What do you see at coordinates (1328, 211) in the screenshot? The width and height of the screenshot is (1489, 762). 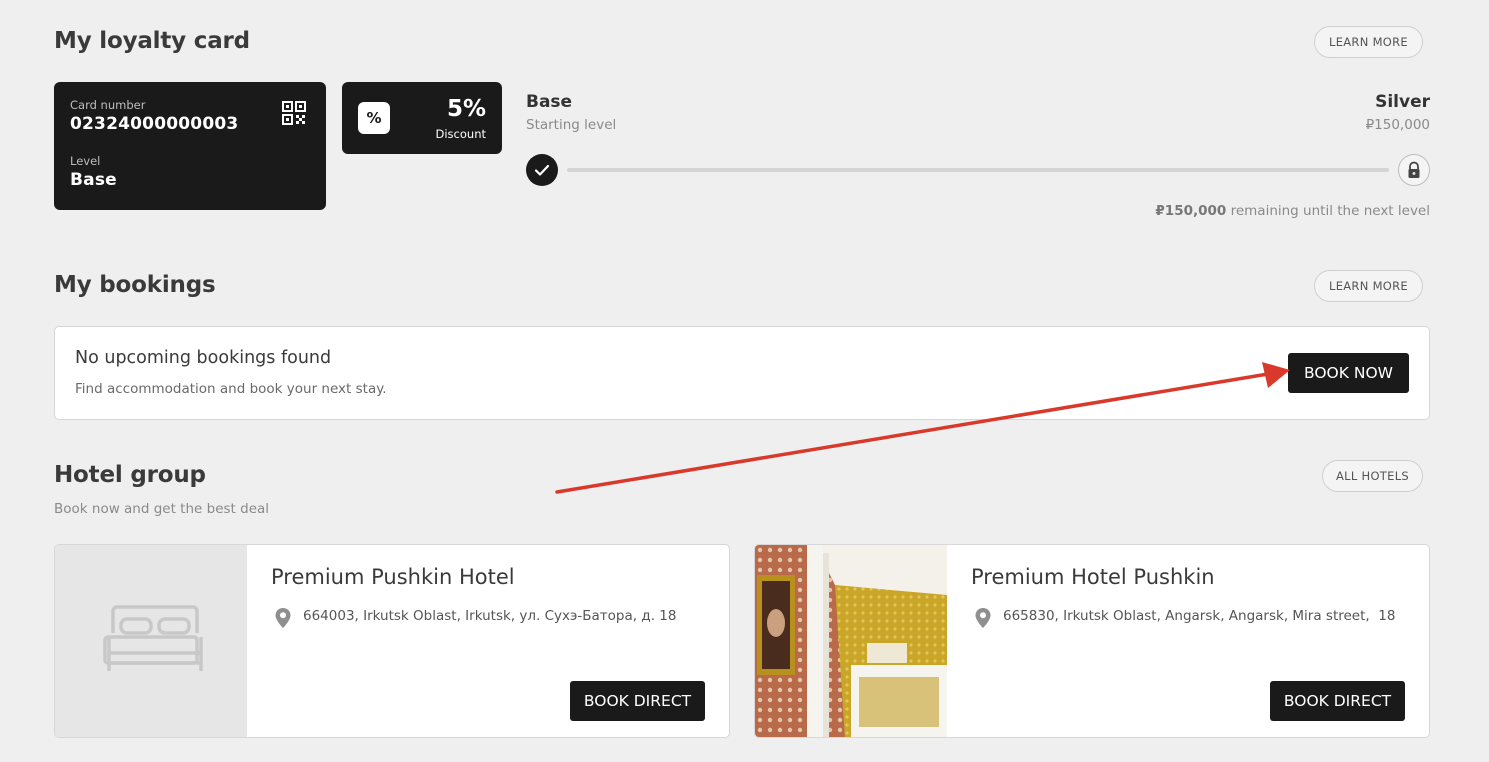 I see `remaining-text: remaining until the next level` at bounding box center [1328, 211].